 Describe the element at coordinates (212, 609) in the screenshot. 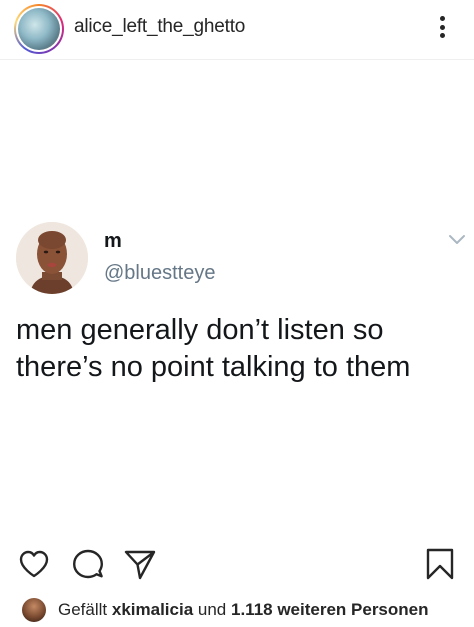

I see `likes-conjunction: und` at that location.